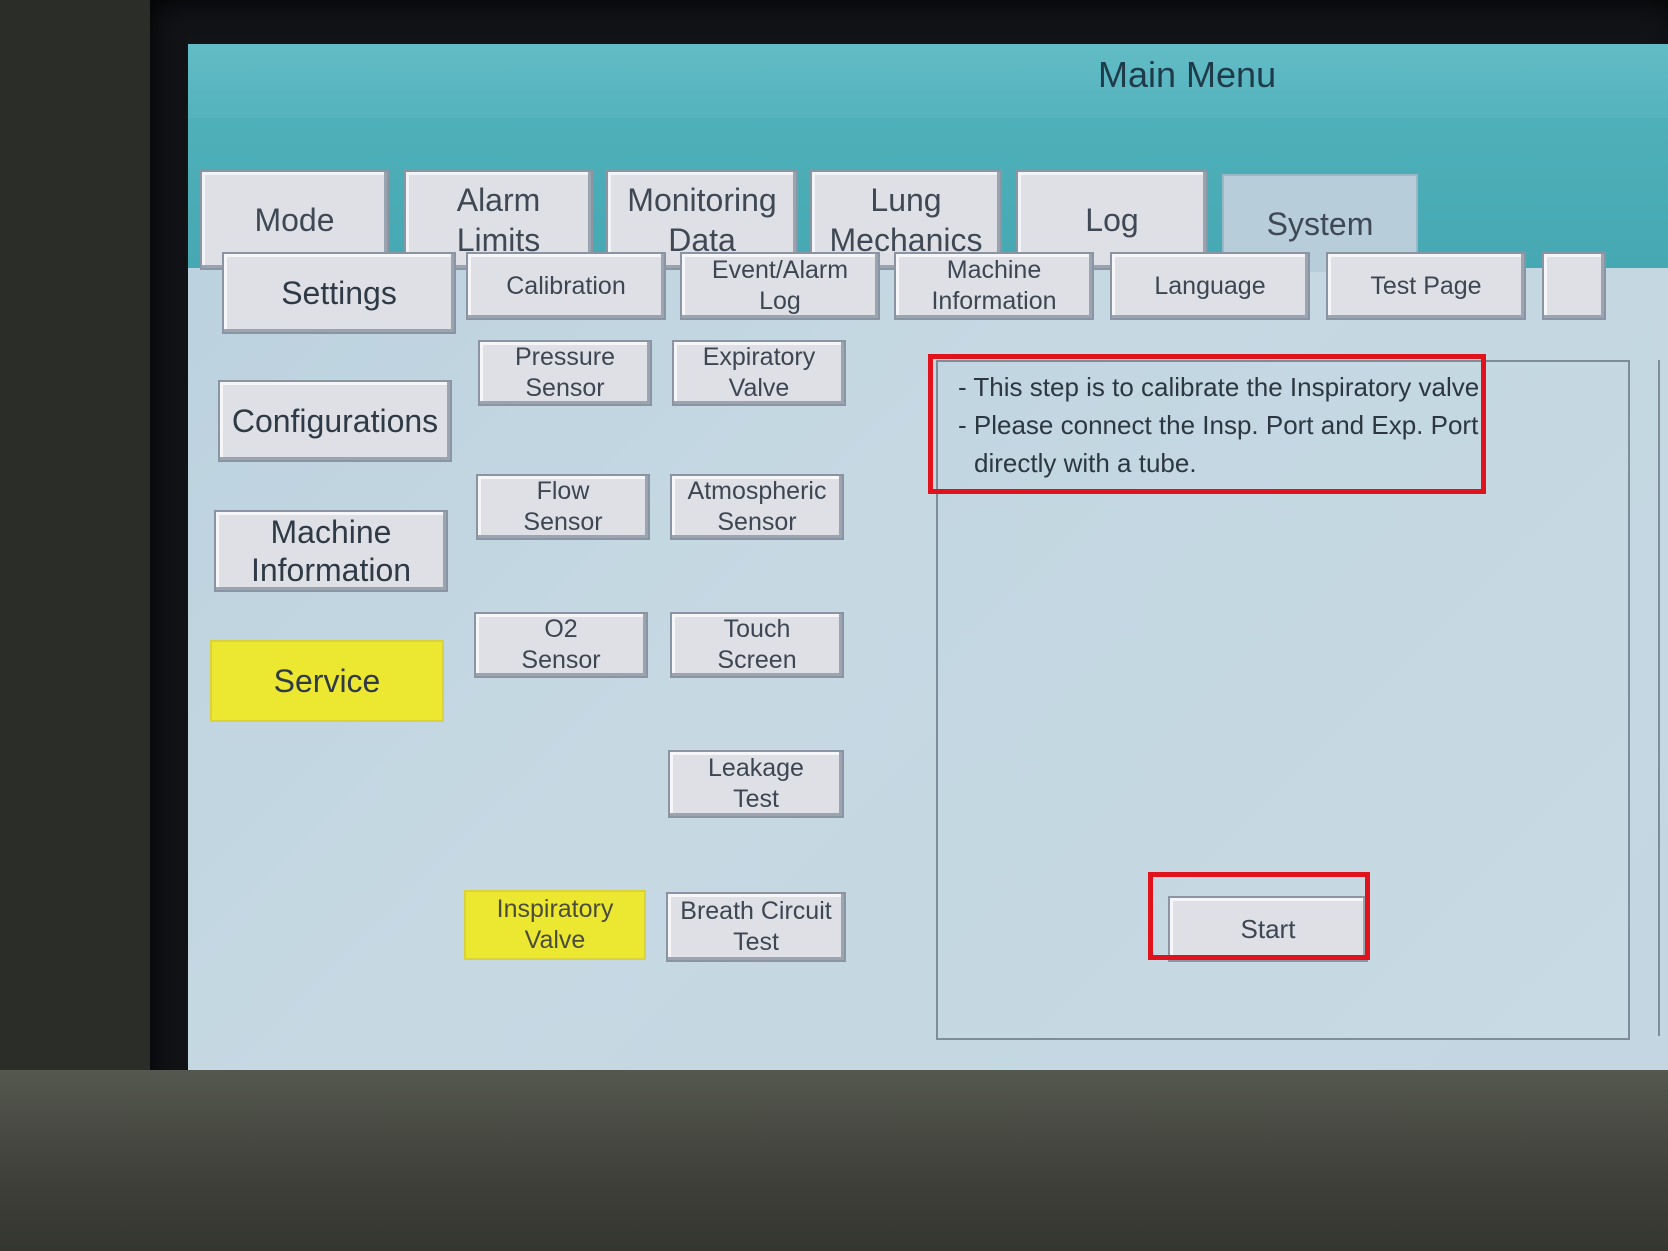 Image resolution: width=1668 pixels, height=1251 pixels. Describe the element at coordinates (994, 286) in the screenshot. I see `subtab-machine-information: Machine Information` at that location.